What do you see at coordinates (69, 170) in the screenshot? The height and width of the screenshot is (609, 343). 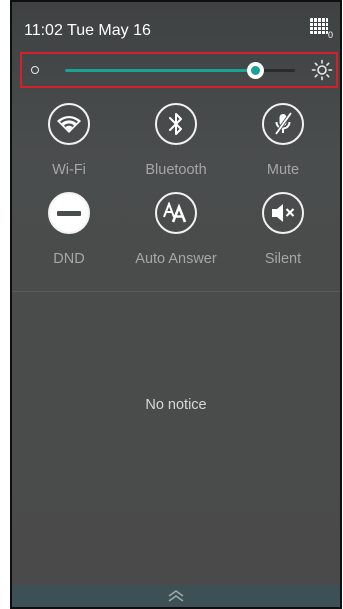 I see `toggle-label: Wi-Fi` at bounding box center [69, 170].